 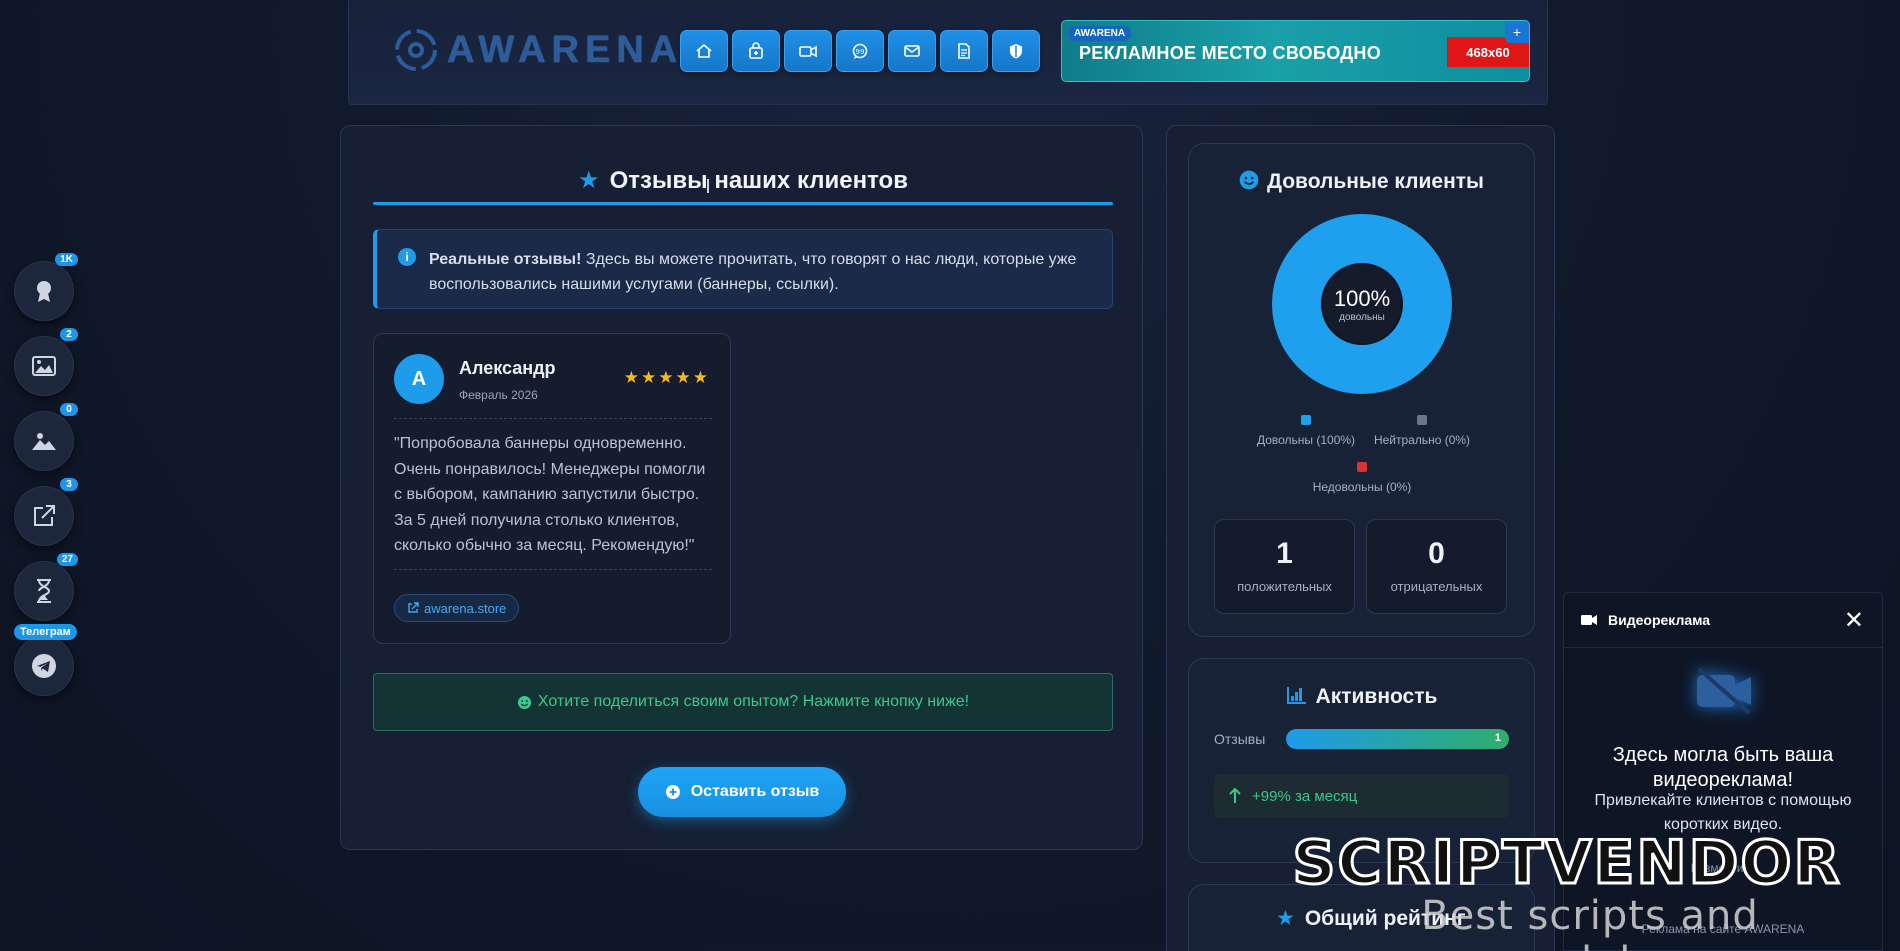 I want to click on legend-item-unsatisfied: Недовольны (0%), so click(x=1362, y=478).